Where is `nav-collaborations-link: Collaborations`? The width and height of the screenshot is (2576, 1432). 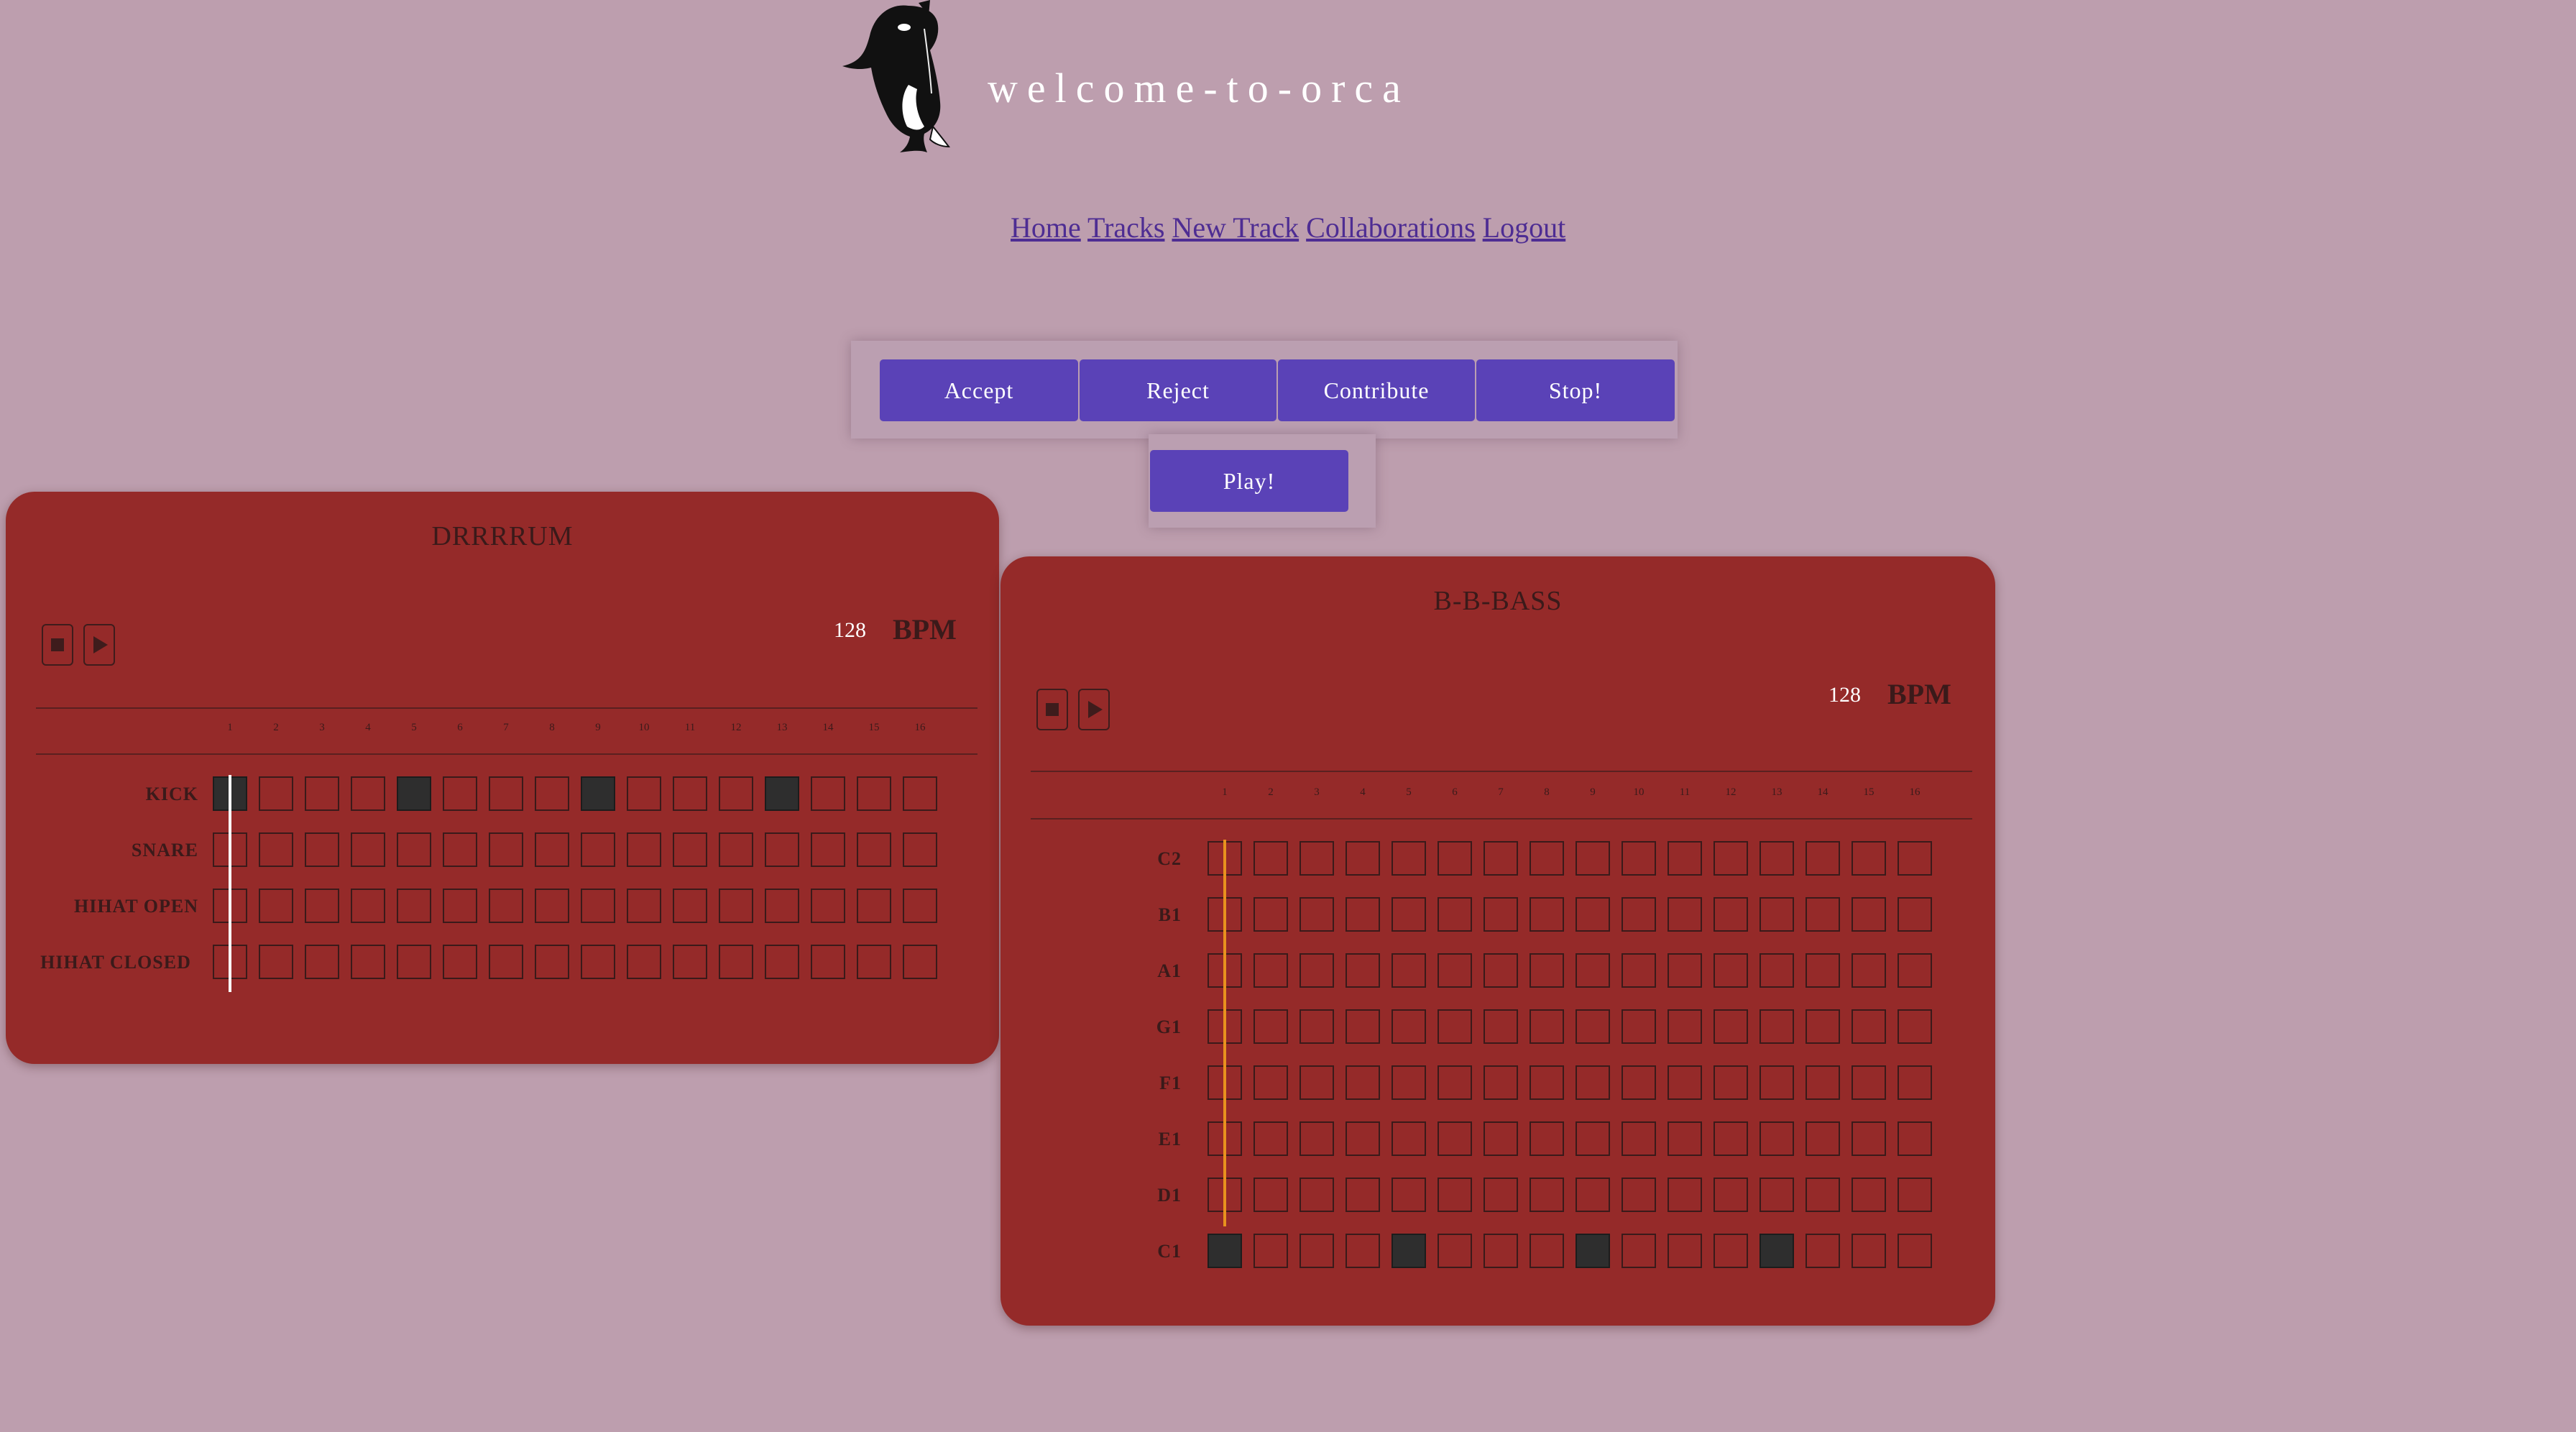 nav-collaborations-link: Collaborations is located at coordinates (1391, 227).